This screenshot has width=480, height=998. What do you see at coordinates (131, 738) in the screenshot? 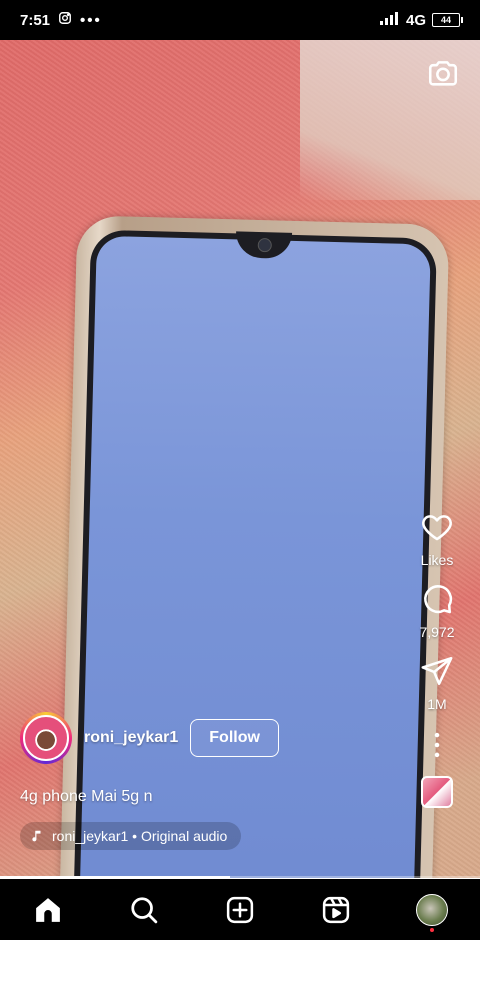
I see `author-username: roni_jeykar1` at bounding box center [131, 738].